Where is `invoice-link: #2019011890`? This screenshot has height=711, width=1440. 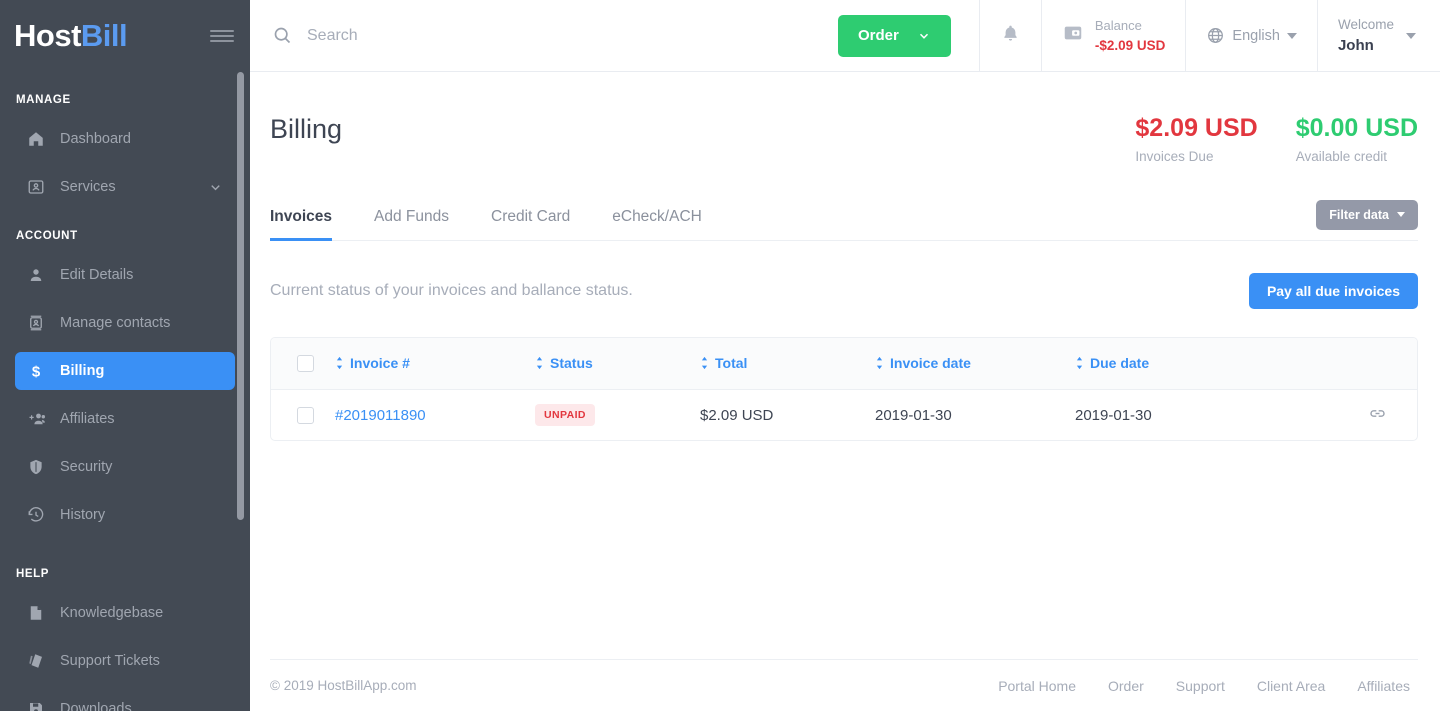
invoice-link: #2019011890 is located at coordinates (380, 415).